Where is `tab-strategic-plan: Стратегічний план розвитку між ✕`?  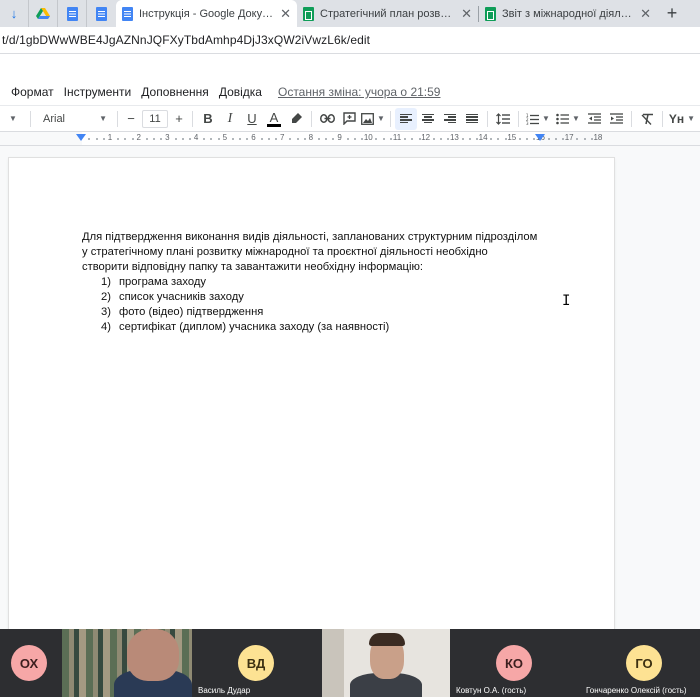 tab-strategic-plan: Стратегічний план розвитку між ✕ is located at coordinates (387, 13).